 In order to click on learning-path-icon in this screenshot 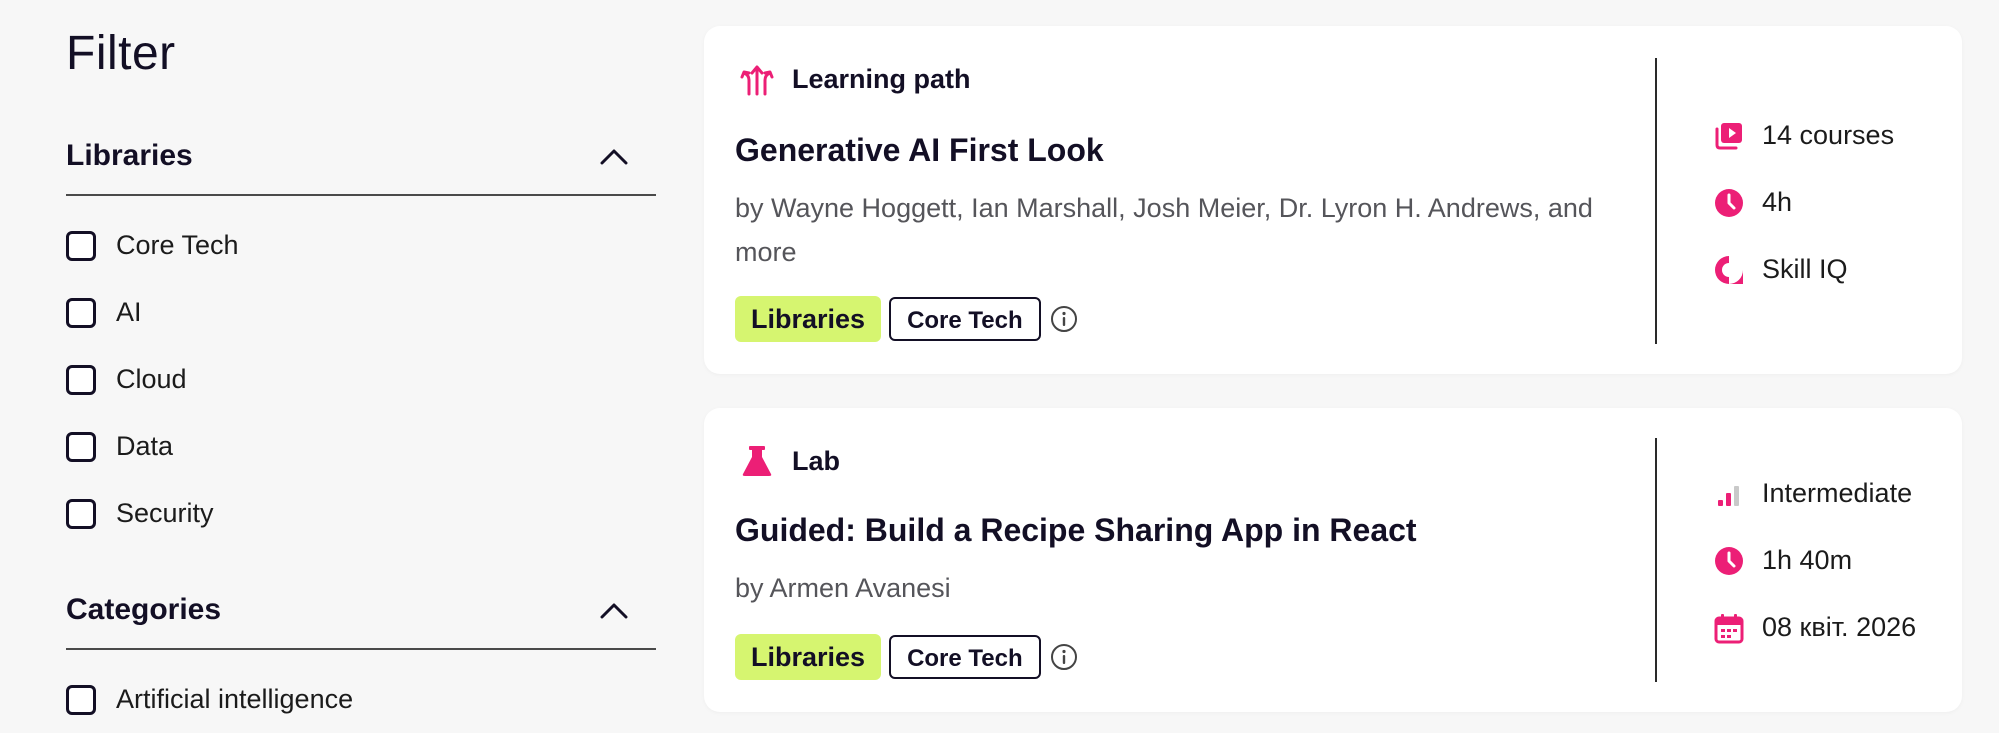, I will do `click(757, 79)`.